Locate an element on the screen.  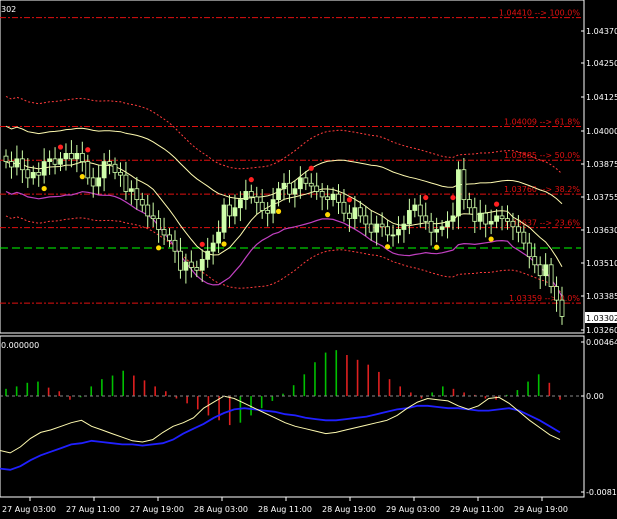
time-axis-label: 28 Aug 03:00 is located at coordinates (221, 509).